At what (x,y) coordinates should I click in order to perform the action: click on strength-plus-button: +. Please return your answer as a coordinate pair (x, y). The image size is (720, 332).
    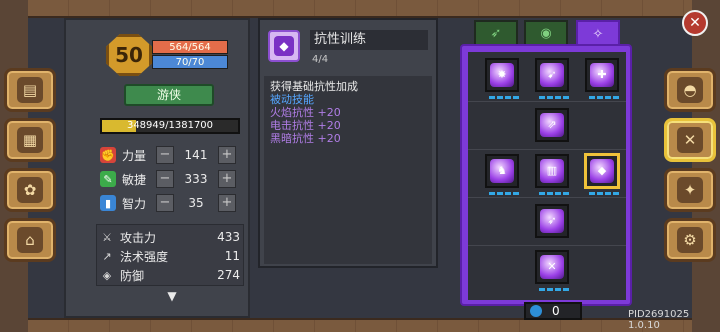
    Looking at the image, I should click on (227, 155).